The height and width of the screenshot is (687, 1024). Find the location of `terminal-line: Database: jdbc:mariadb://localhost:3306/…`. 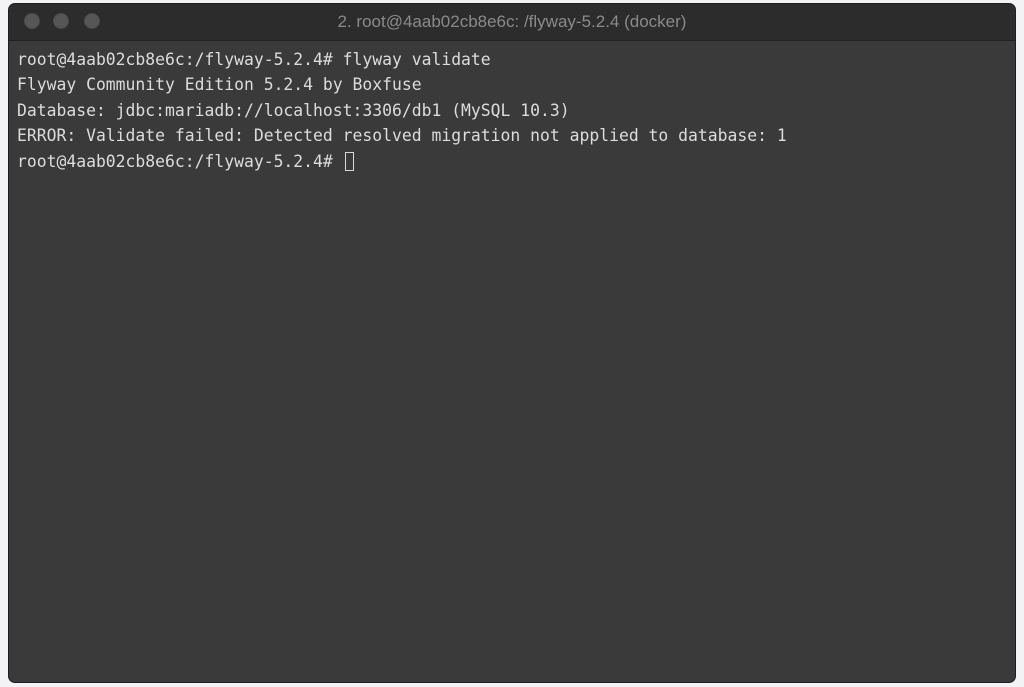

terminal-line: Database: jdbc:mariadb://localhost:3306/… is located at coordinates (293, 110).